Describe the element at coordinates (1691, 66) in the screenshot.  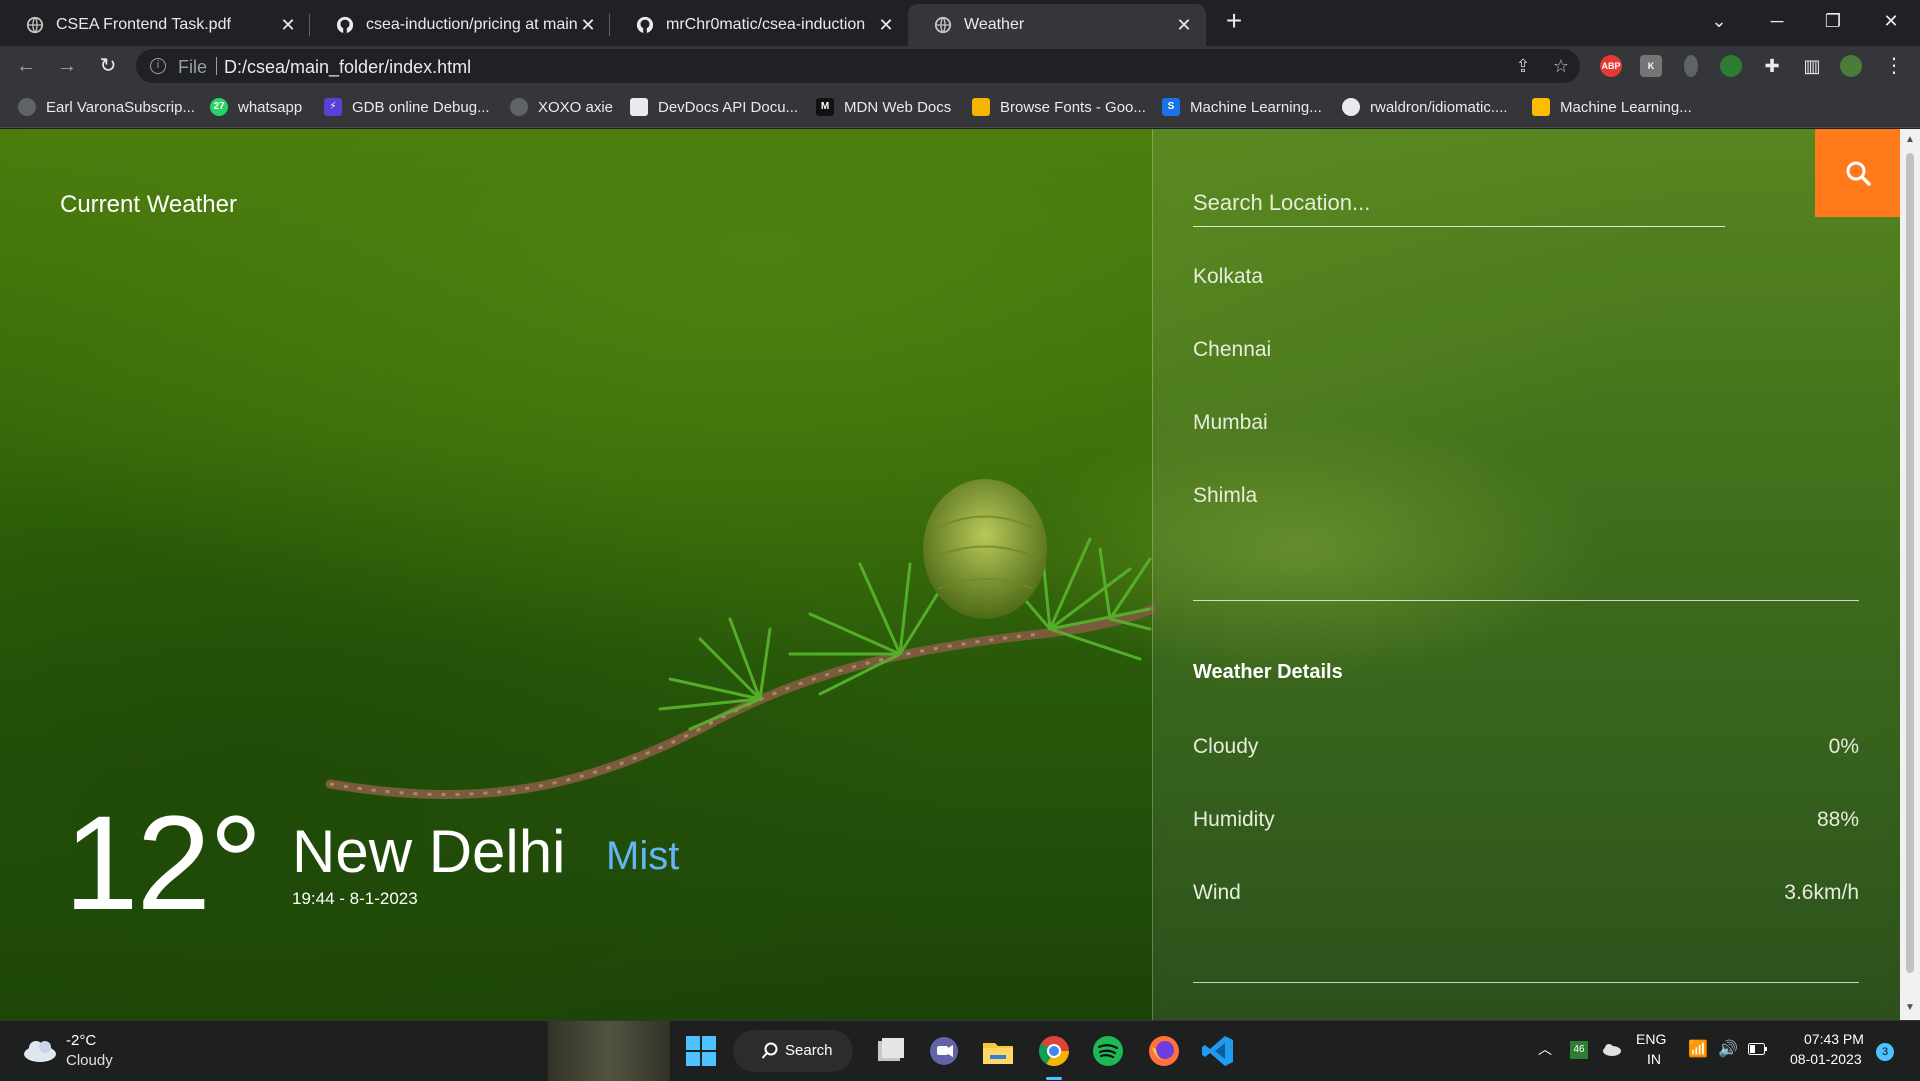
I see `extension-bulb-icon` at that location.